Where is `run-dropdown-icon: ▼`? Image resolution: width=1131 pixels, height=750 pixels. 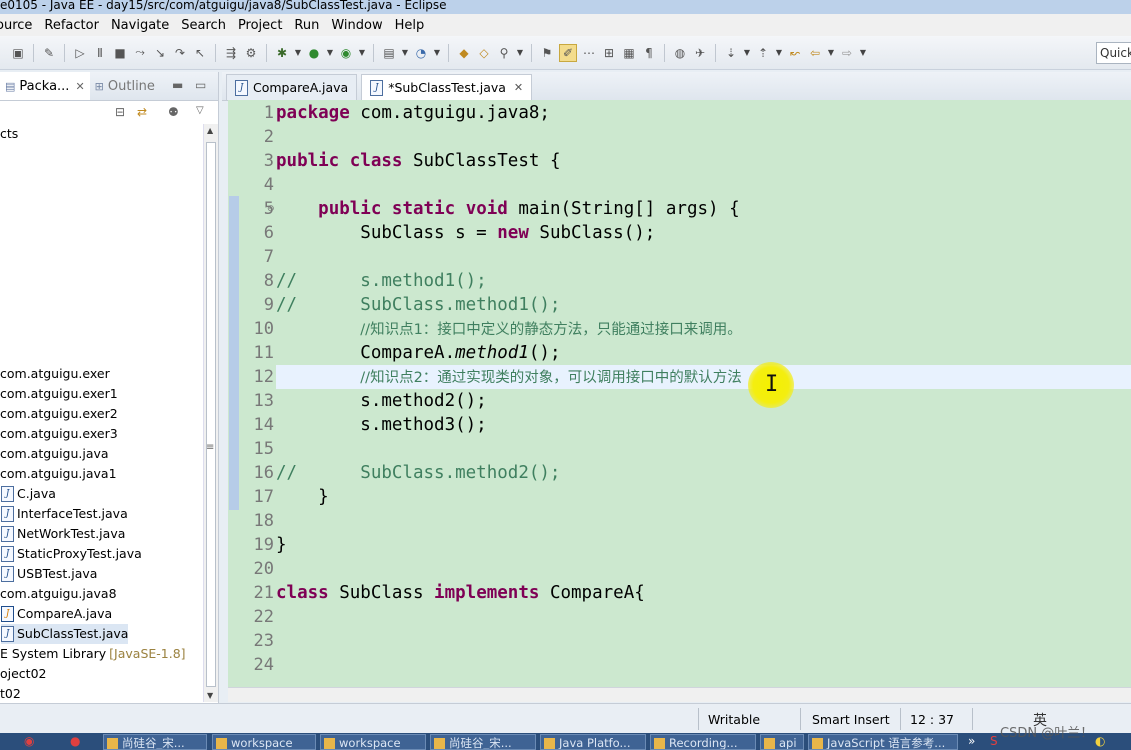
run-dropdown-icon: ▼ is located at coordinates (330, 53).